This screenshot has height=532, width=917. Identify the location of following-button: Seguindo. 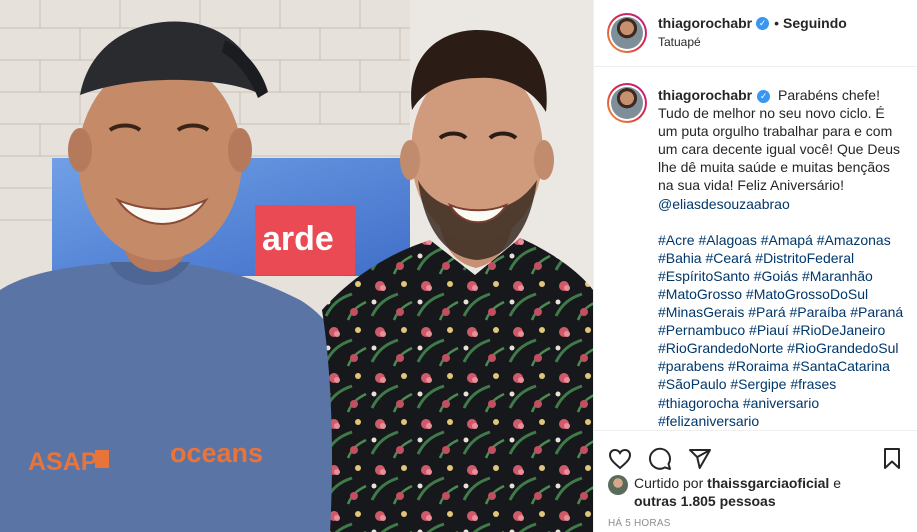
(815, 23).